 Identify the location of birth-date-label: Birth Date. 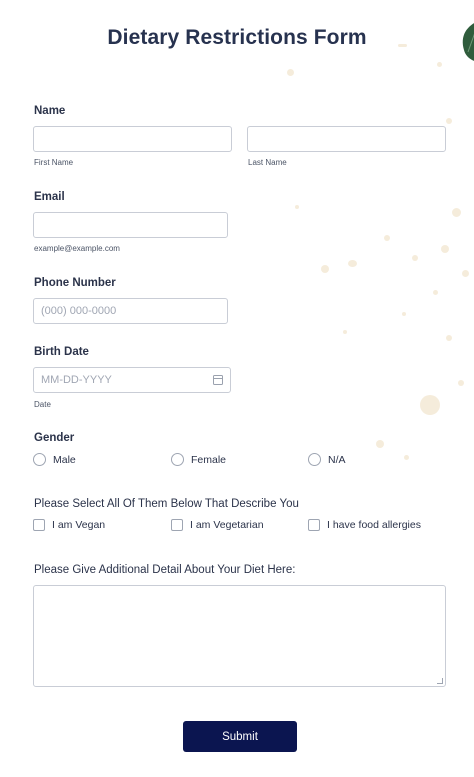
(61, 352).